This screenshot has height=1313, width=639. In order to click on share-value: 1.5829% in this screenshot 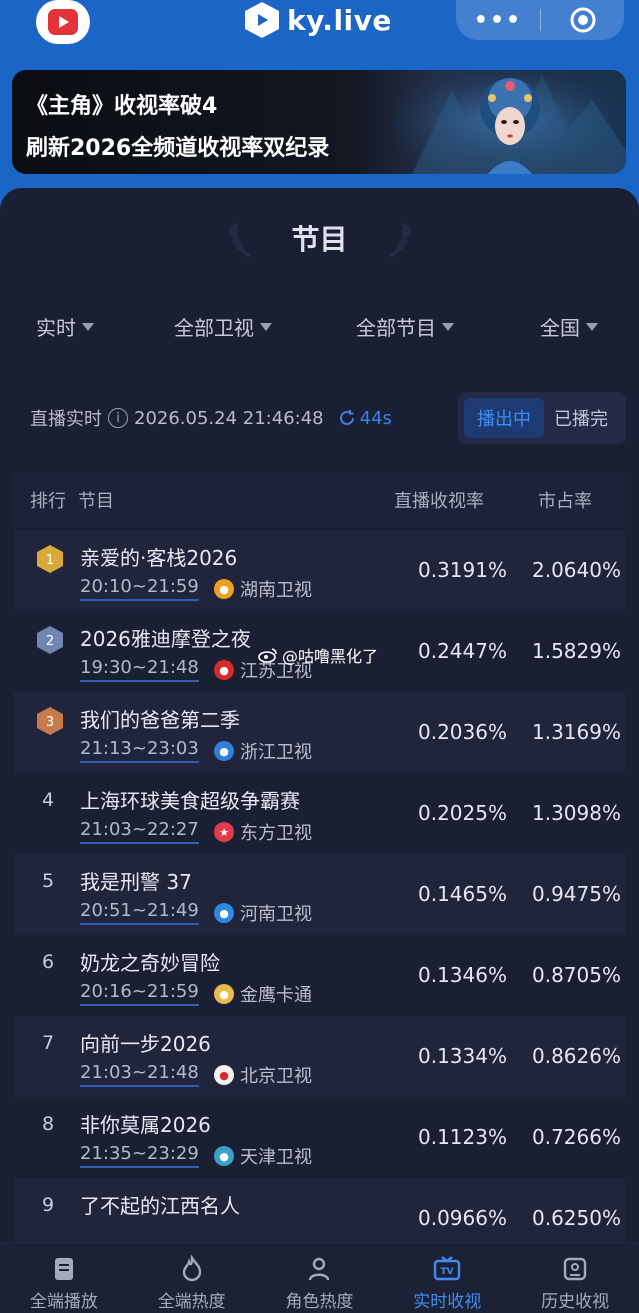, I will do `click(576, 651)`.